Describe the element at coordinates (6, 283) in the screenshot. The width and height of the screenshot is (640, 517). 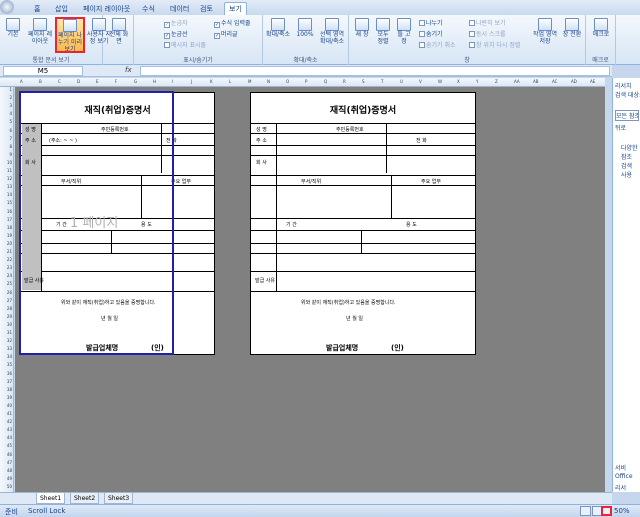
I see `row-header: 25` at that location.